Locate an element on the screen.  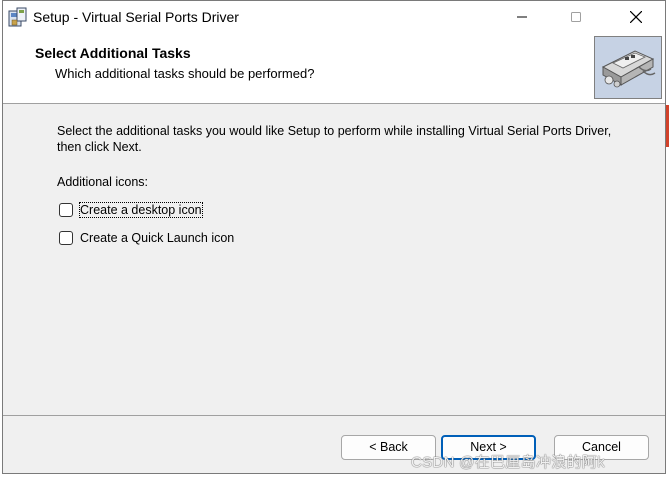
footer-divider is located at coordinates (334, 415).